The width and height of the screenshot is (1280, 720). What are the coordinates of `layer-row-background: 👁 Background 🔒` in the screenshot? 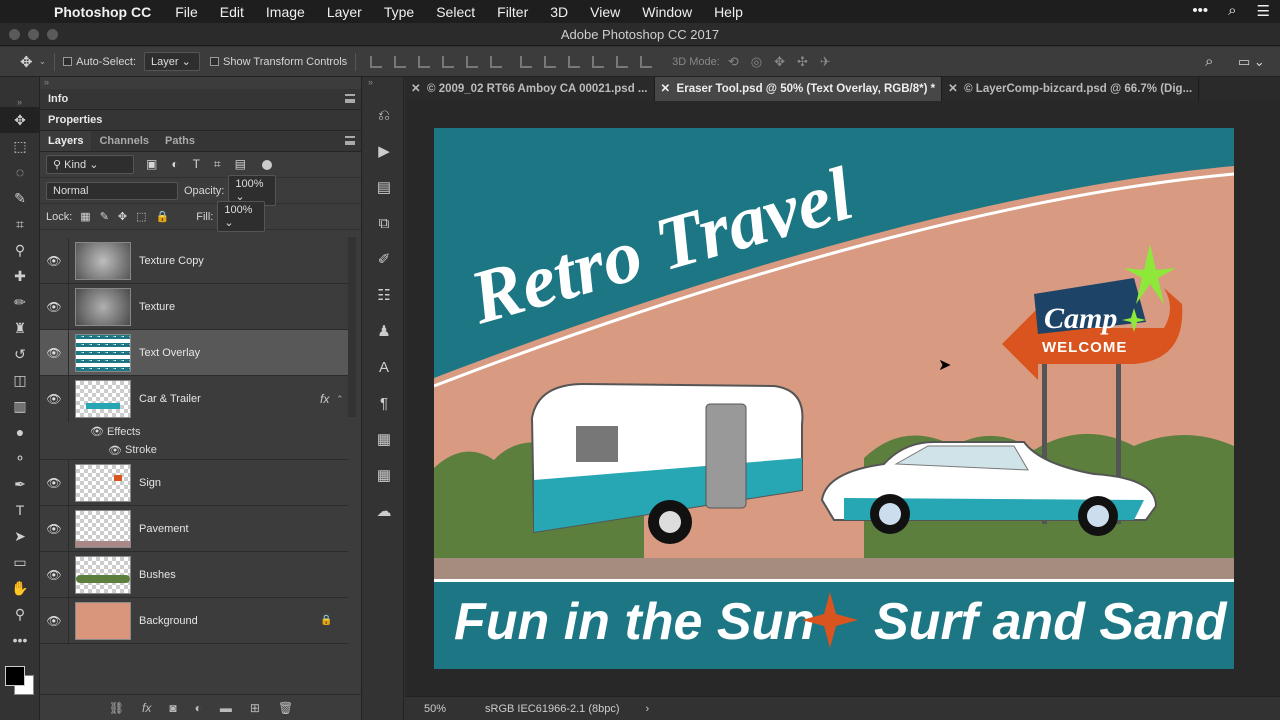 It's located at (194, 620).